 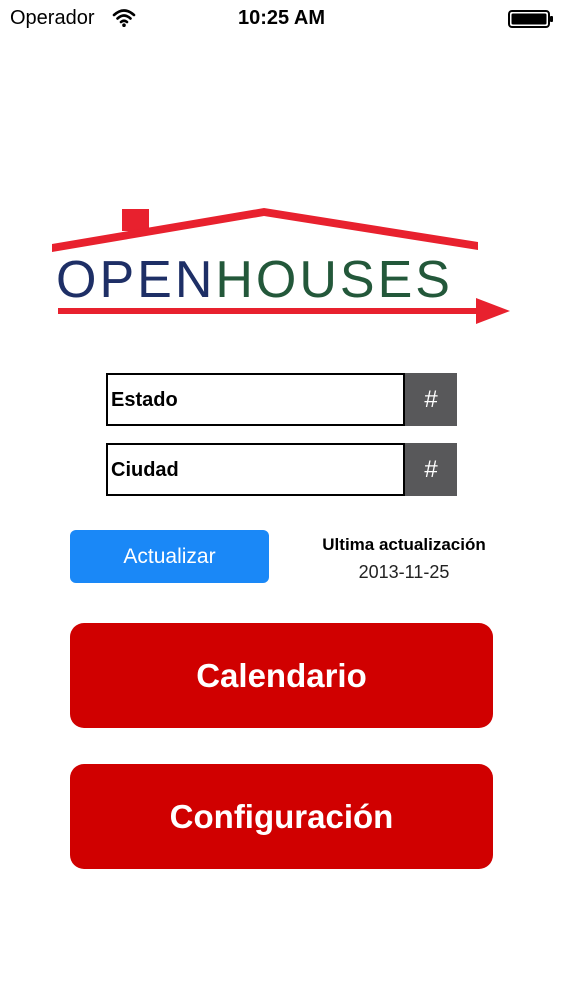 I want to click on logo-wordmark: OPENHOUSES, so click(x=254, y=280).